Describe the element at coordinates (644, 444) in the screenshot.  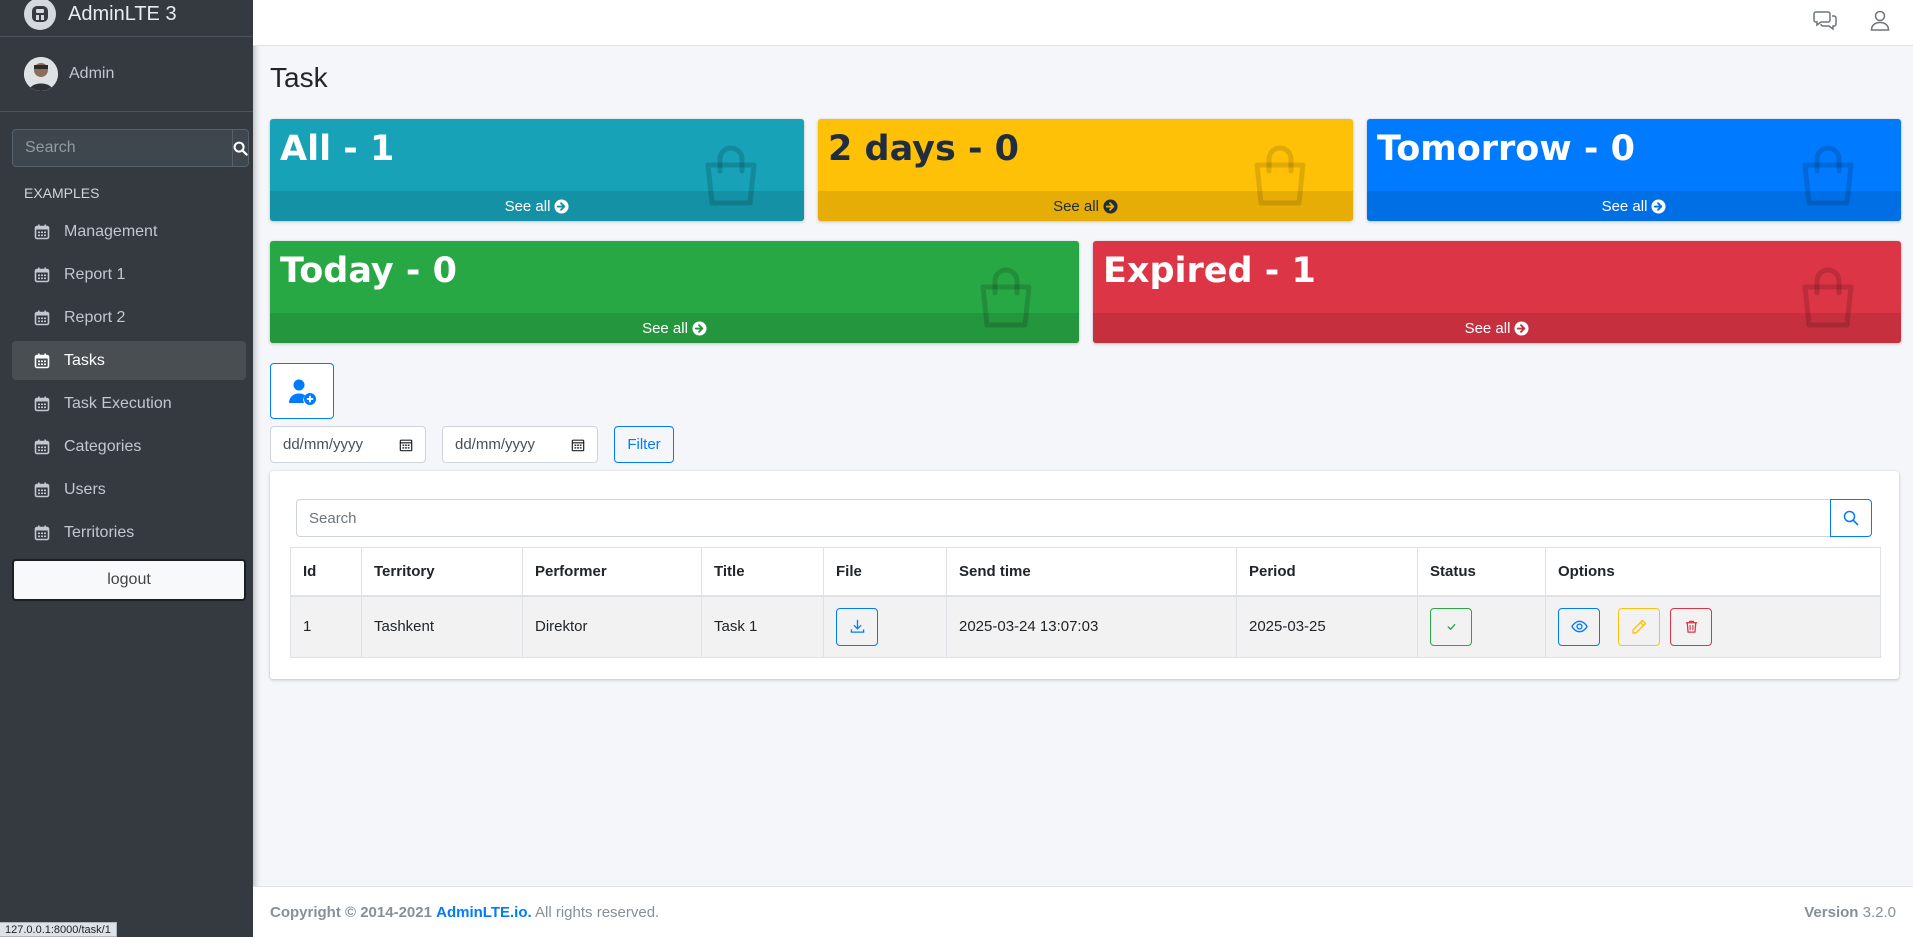
I see `filter-button: Filter` at that location.